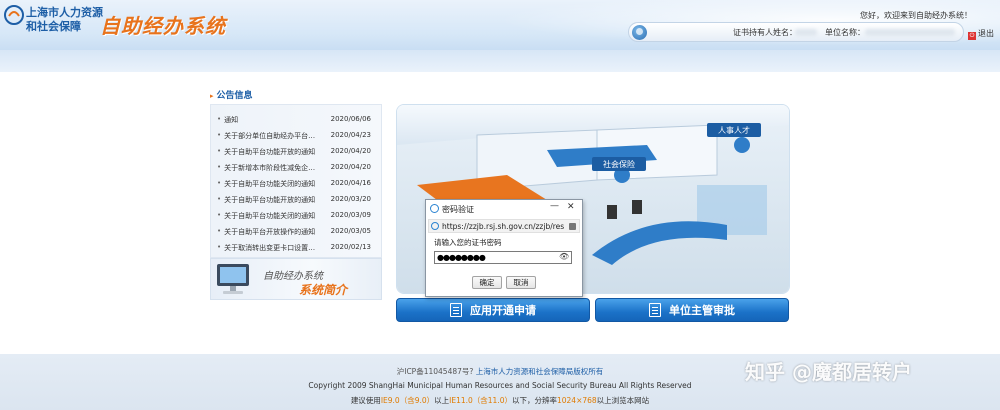 The image size is (1000, 410). I want to click on lock-icon, so click(572, 226).